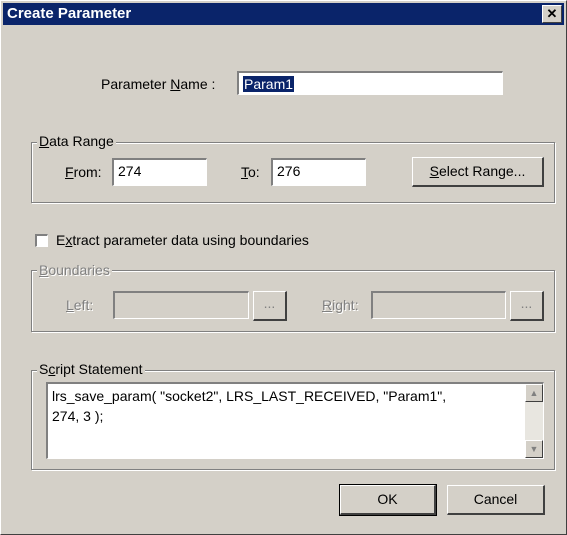 Image resolution: width=567 pixels, height=535 pixels. I want to click on script-line: 274, 3 );, so click(78, 416).